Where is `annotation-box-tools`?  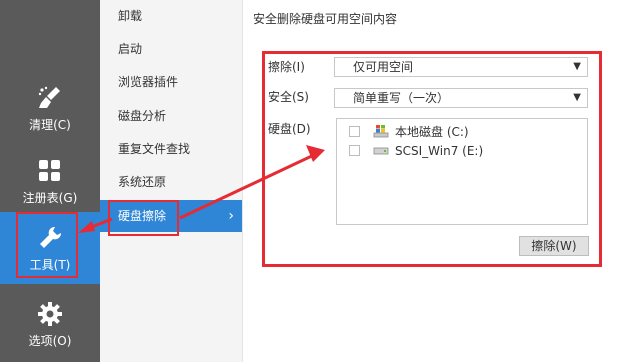
annotation-box-tools is located at coordinates (47, 245).